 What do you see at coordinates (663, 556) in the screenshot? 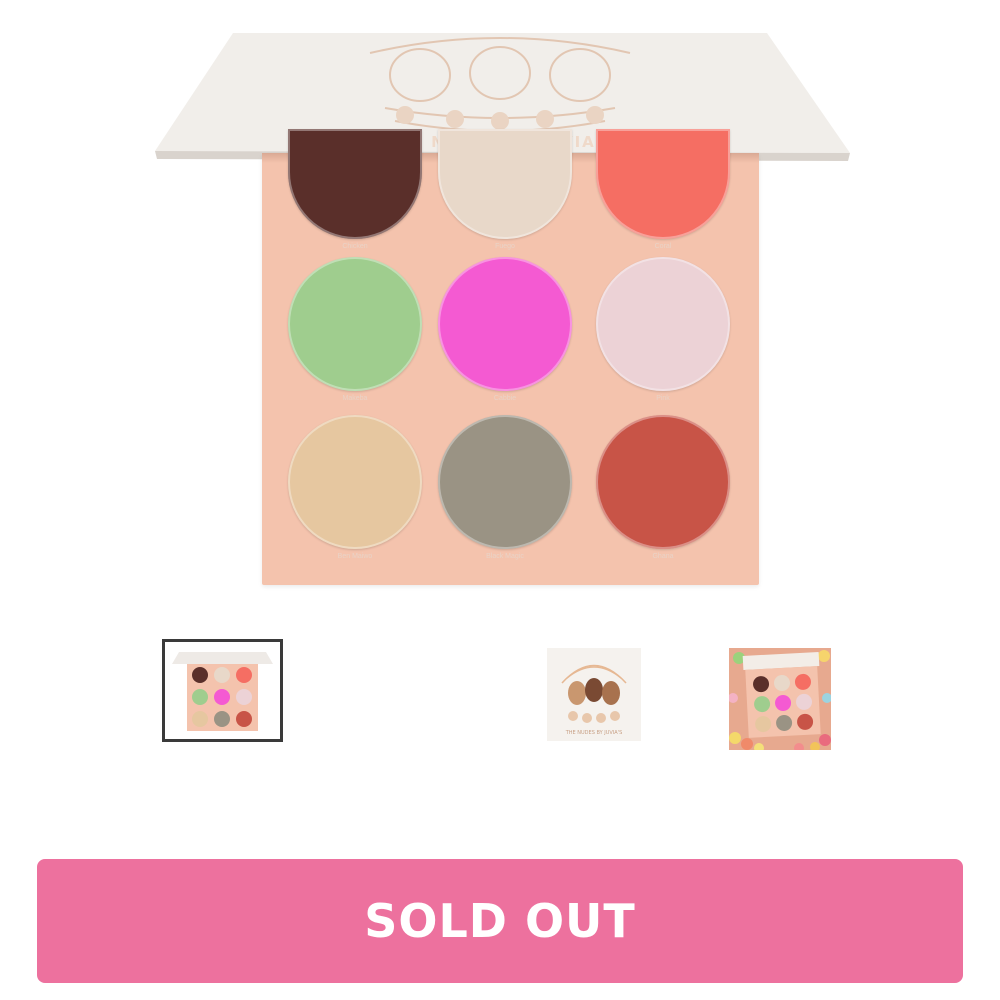
I see `eyeshadow-shade-label: Ghana` at bounding box center [663, 556].